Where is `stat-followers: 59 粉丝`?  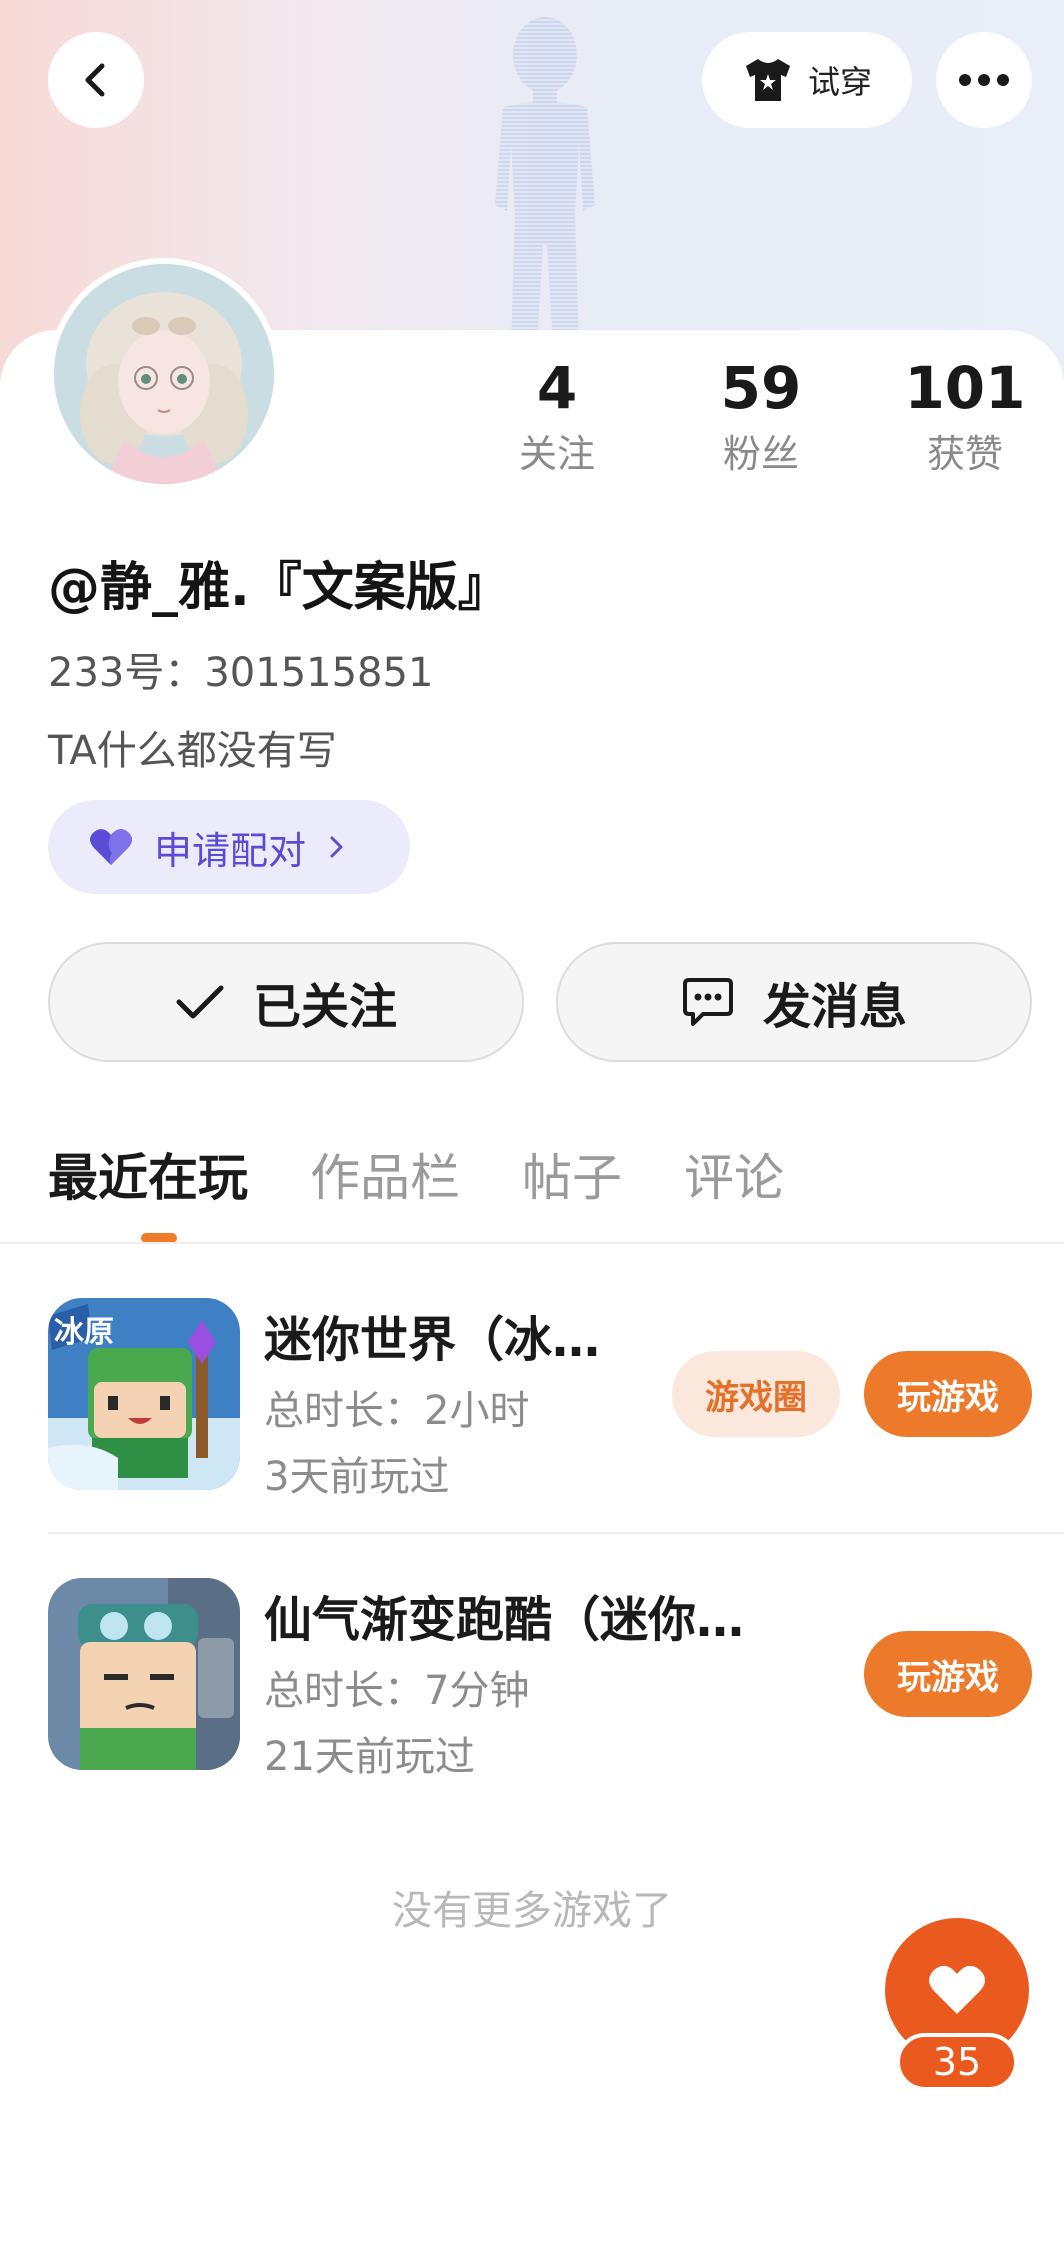 stat-followers: 59 粉丝 is located at coordinates (761, 416).